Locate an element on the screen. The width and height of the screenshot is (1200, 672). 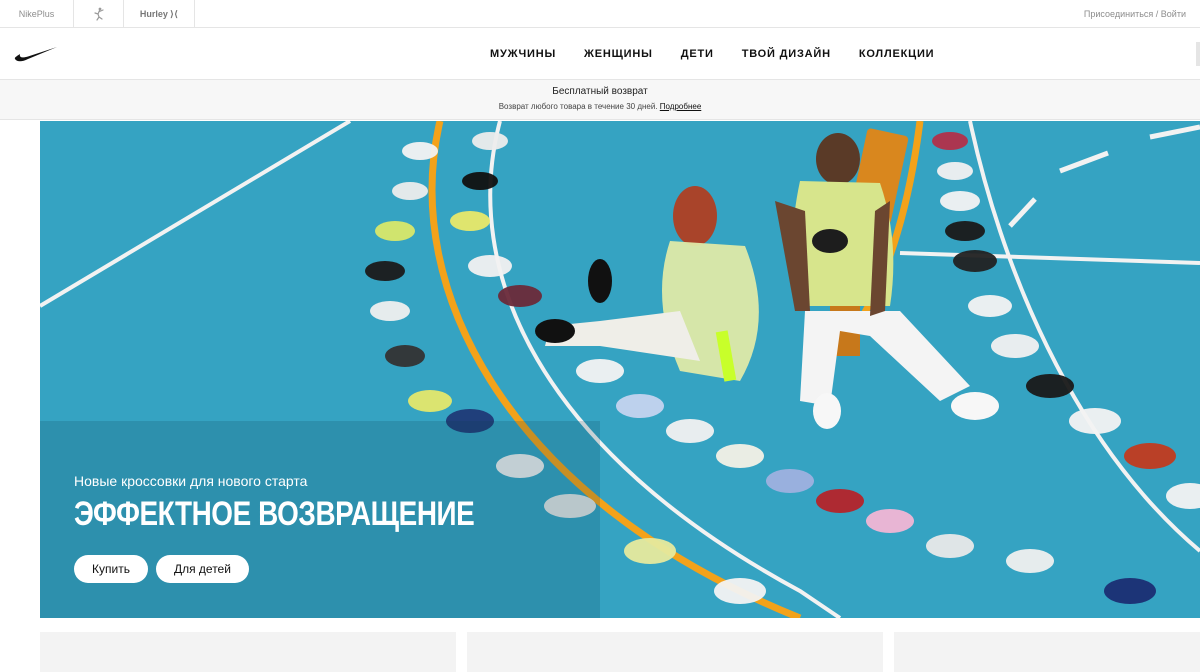
promo-text-body: Возврат любого товара в течение 30 дней. is located at coordinates (578, 106).